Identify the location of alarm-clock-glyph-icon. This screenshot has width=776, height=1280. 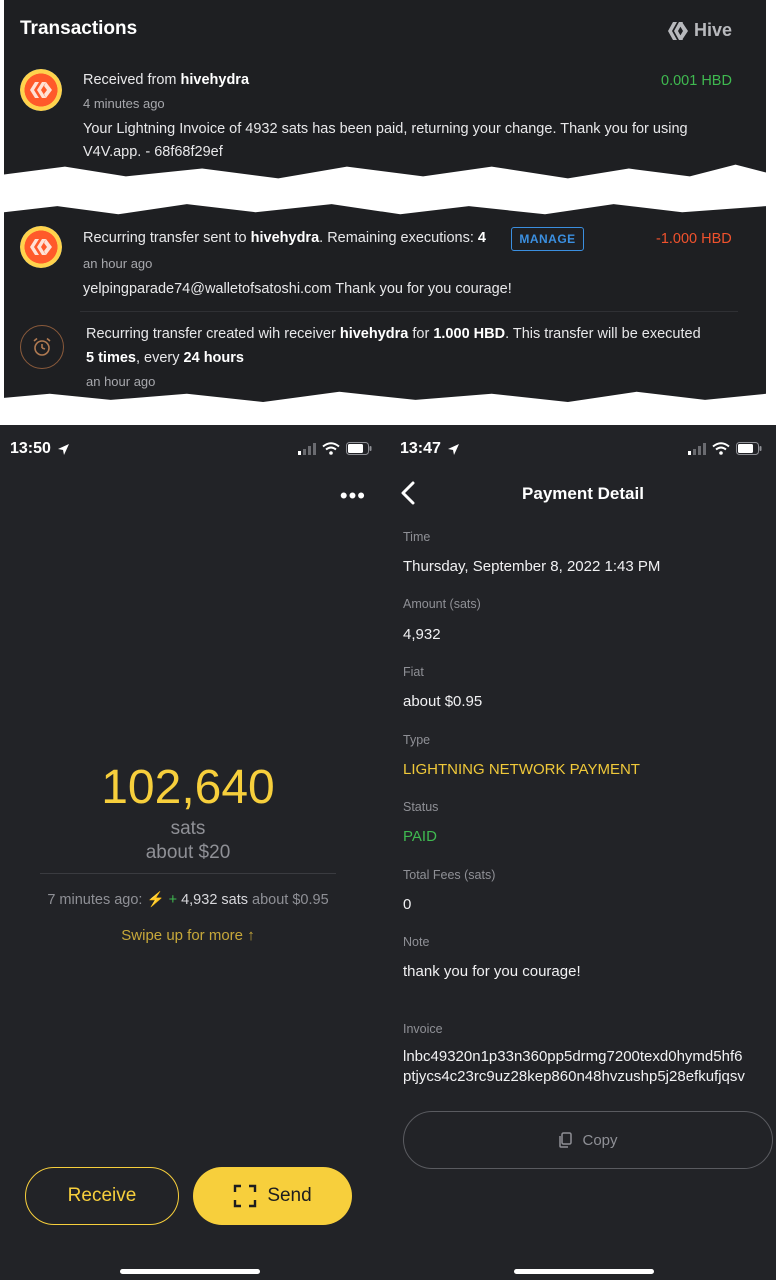
(42, 346).